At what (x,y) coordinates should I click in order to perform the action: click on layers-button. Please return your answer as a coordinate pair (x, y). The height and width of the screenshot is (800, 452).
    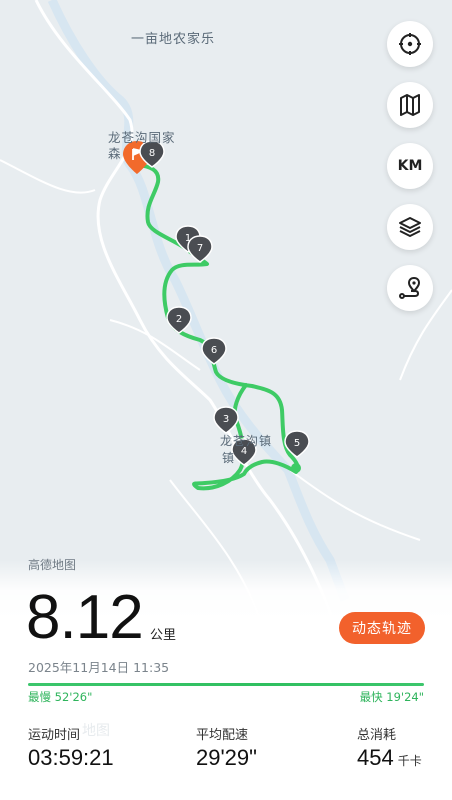
    Looking at the image, I should click on (410, 227).